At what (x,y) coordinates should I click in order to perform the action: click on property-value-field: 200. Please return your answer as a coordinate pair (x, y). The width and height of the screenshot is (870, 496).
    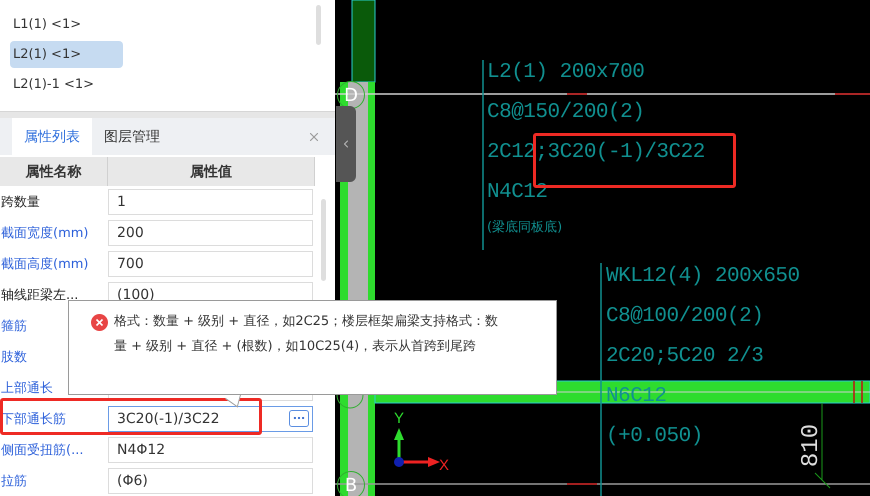
    Looking at the image, I should click on (210, 233).